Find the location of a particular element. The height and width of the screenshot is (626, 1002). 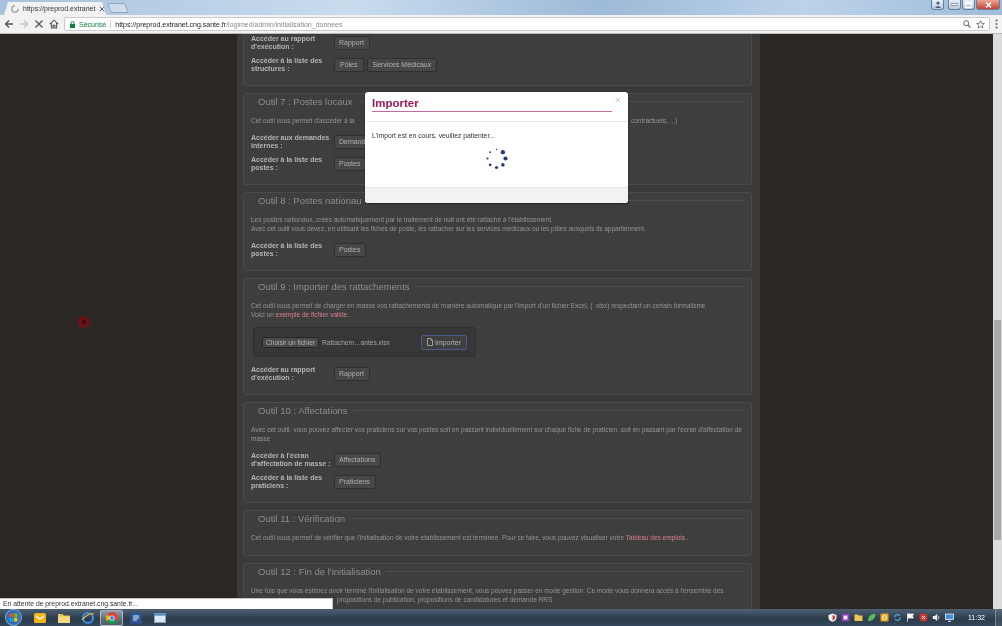

maximize-icon is located at coordinates (968, 4).